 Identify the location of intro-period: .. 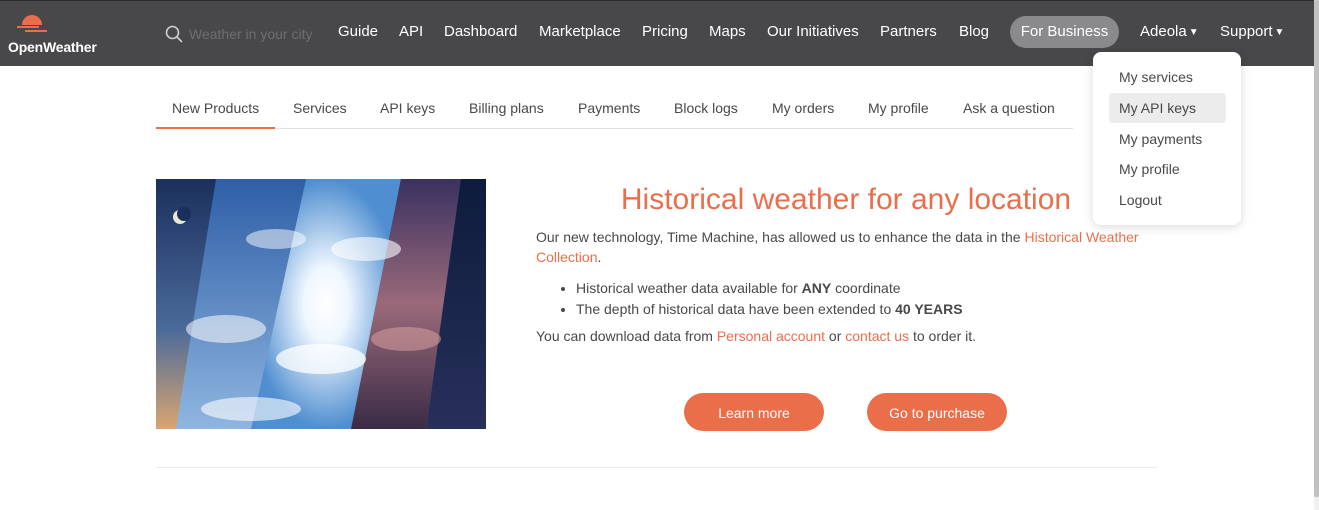
(599, 256).